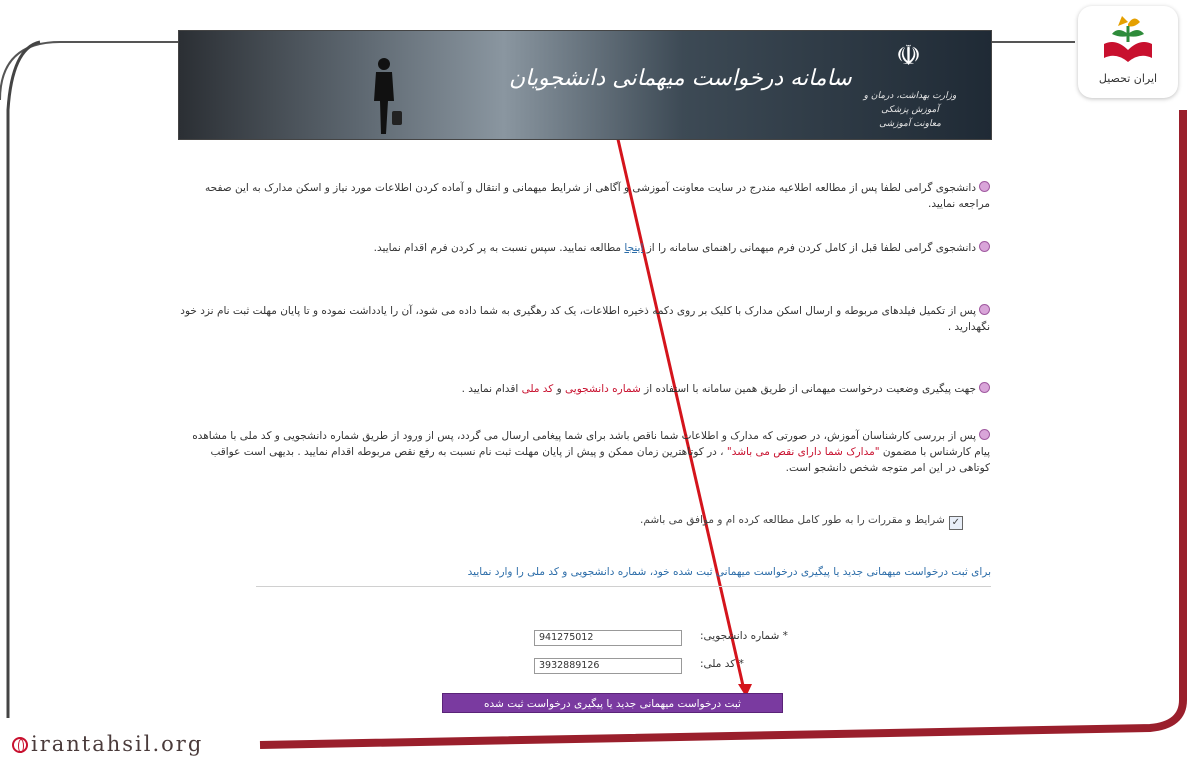  What do you see at coordinates (537, 389) in the screenshot?
I see `national-code-highlight: کد ملی` at bounding box center [537, 389].